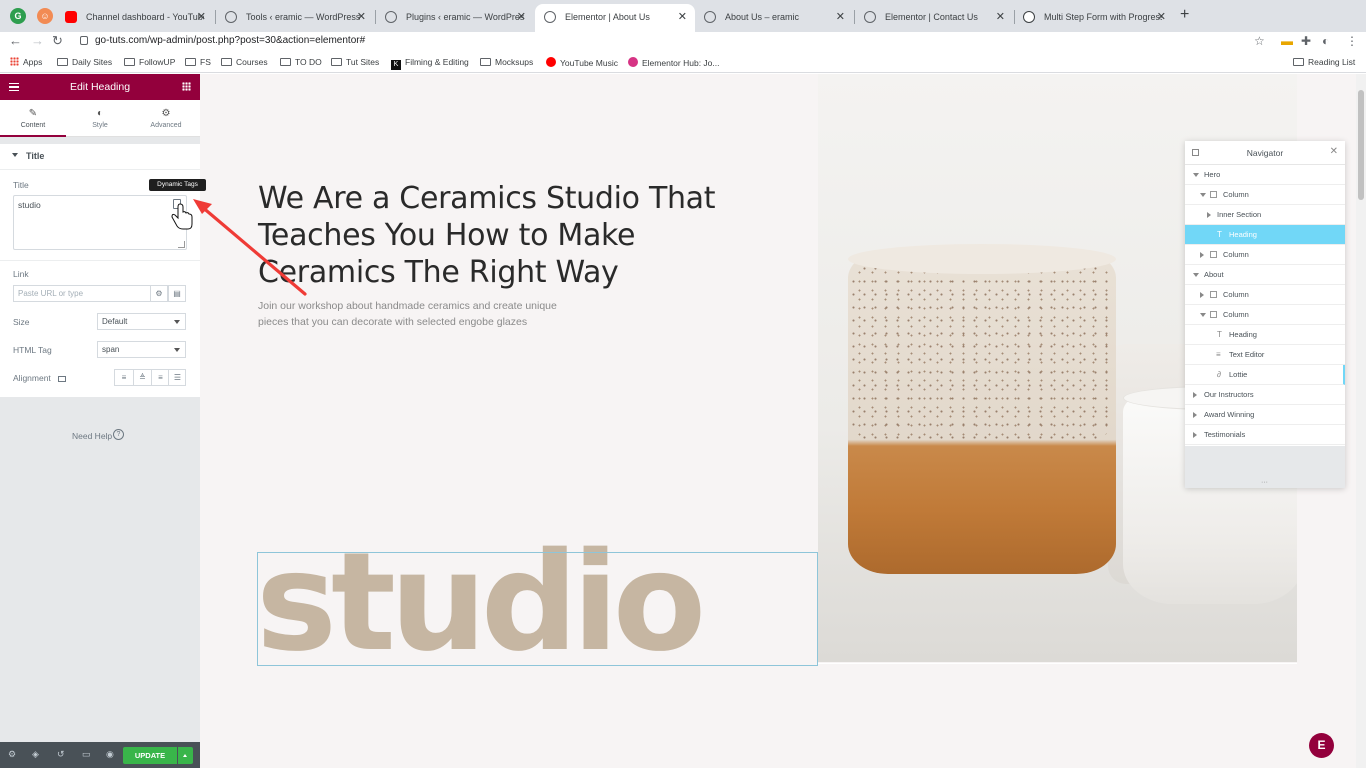 The height and width of the screenshot is (768, 1366). I want to click on navigator-item-text-editor: ≡ Text Editor, so click(1265, 355).